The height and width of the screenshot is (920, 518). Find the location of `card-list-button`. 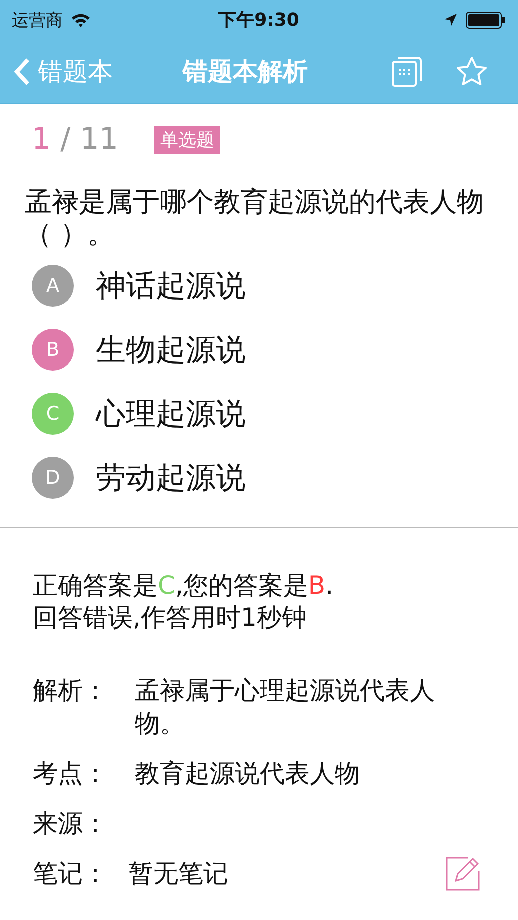

card-list-button is located at coordinates (407, 71).